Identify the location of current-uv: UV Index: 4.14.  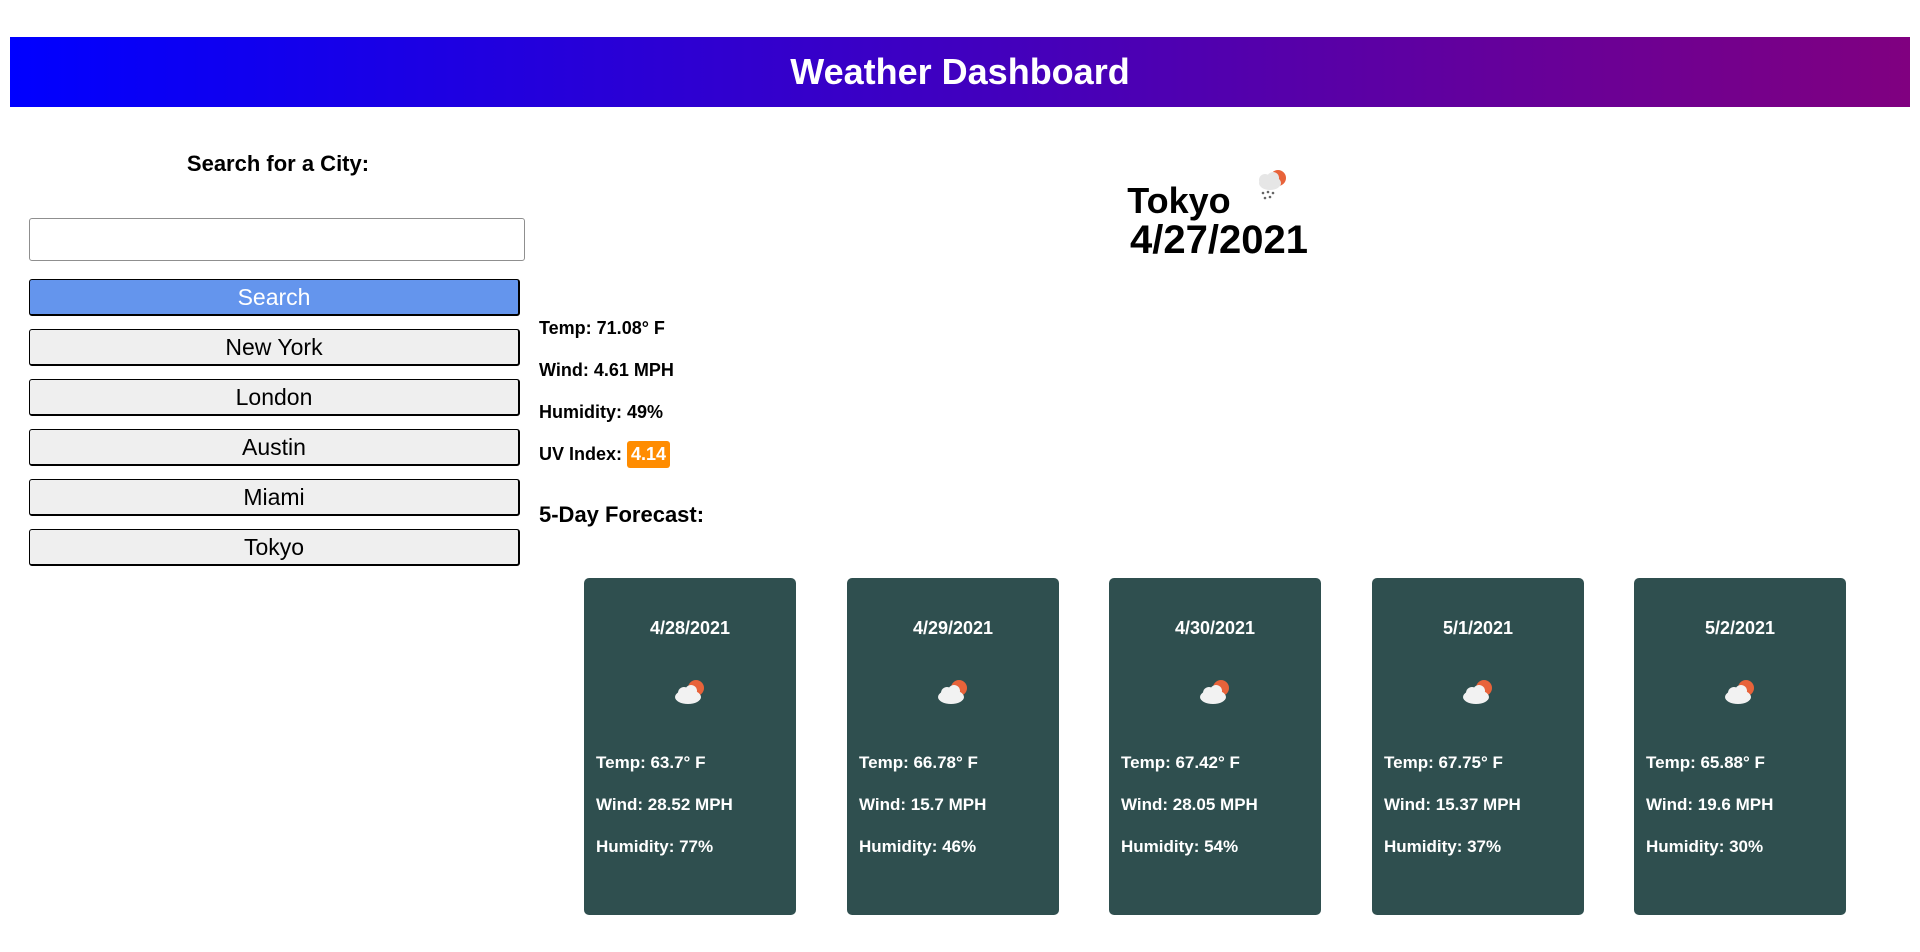
(606, 454).